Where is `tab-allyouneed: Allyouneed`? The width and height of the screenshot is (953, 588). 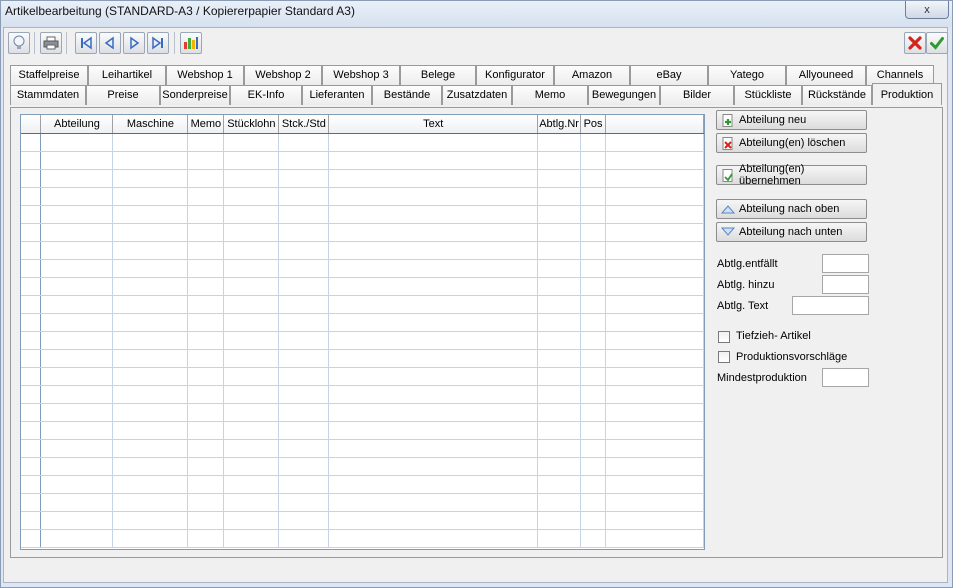 tab-allyouneed: Allyouneed is located at coordinates (826, 75).